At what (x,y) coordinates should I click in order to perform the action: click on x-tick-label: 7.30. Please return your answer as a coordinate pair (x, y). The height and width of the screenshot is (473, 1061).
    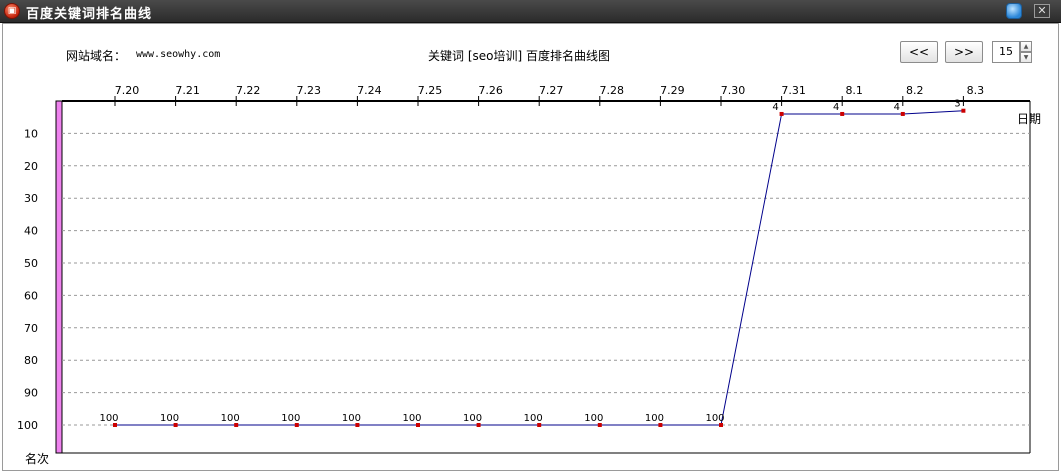
    Looking at the image, I should click on (733, 90).